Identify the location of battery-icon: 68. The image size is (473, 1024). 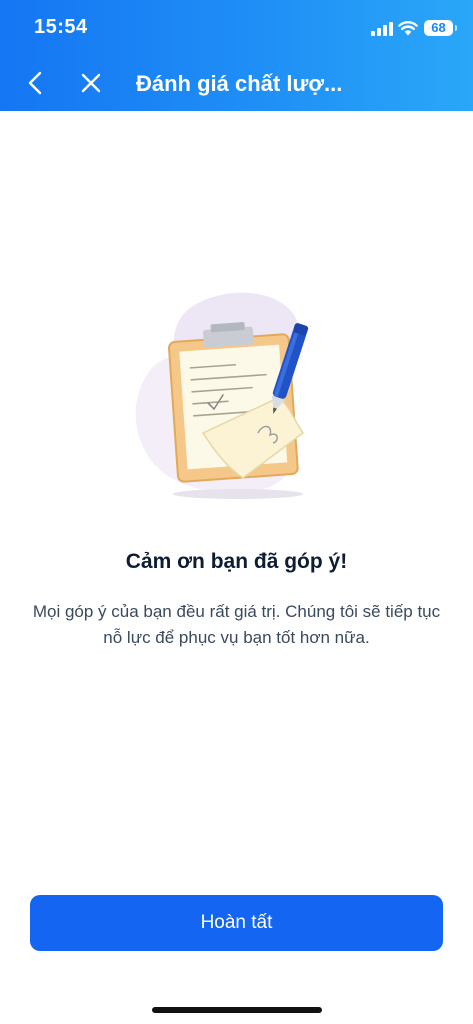
(438, 28).